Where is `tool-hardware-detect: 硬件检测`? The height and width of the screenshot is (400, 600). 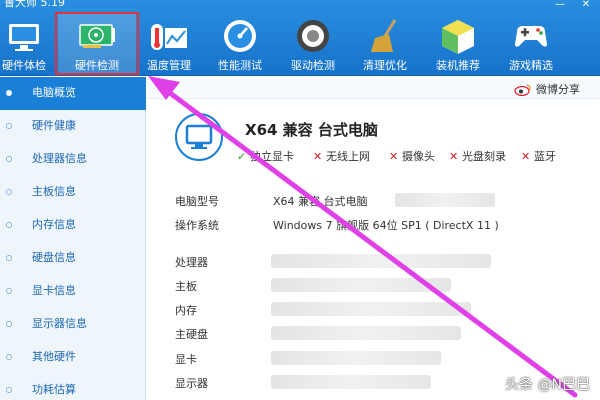
tool-hardware-detect: 硬件检测 is located at coordinates (97, 43).